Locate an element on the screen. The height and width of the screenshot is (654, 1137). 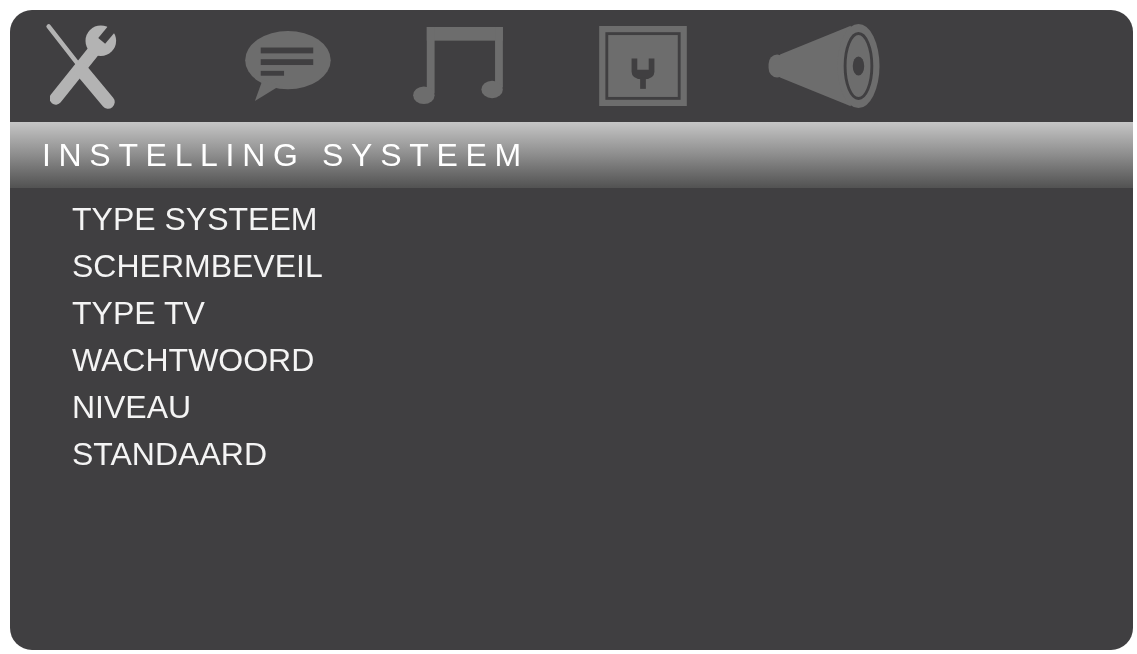
section-title: INSTELLING SYSTEEM is located at coordinates (285, 155).